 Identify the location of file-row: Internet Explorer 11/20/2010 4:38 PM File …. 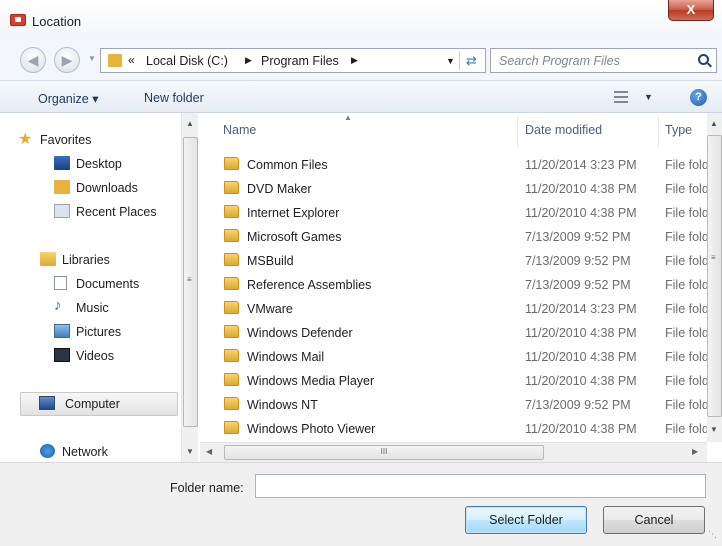
(468, 212).